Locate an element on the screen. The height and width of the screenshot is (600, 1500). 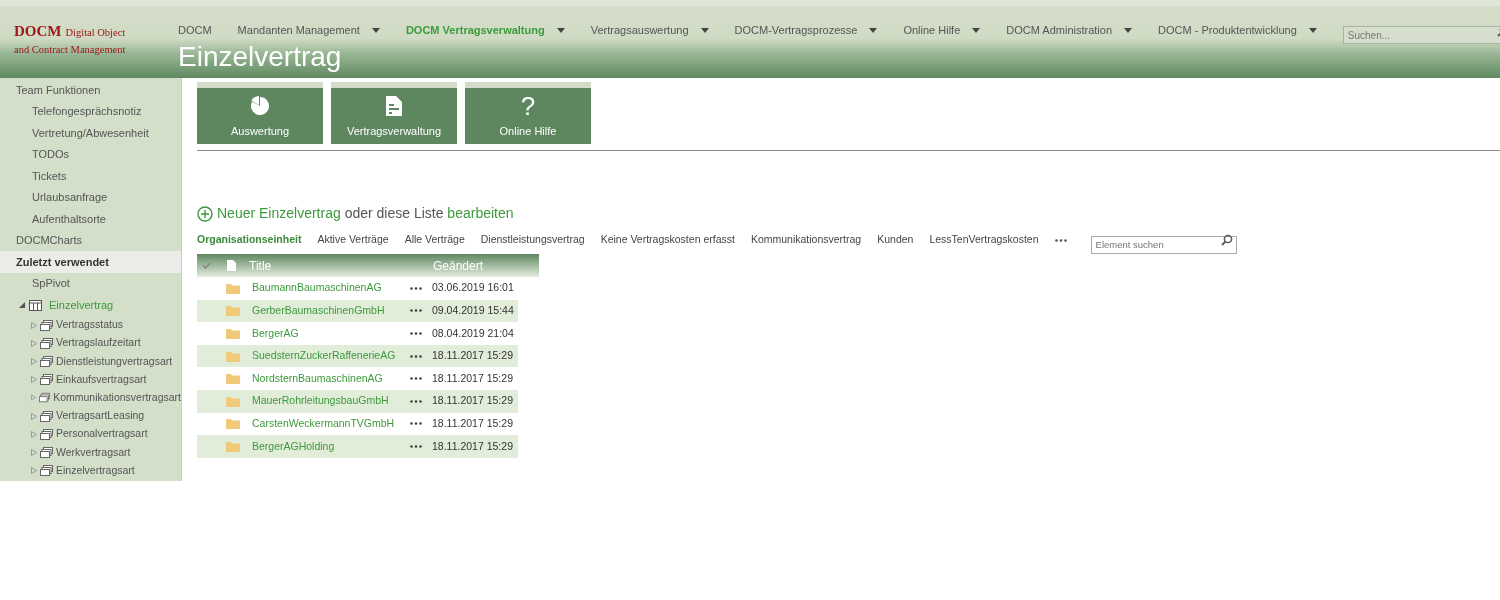
nav-item: Vertragsauswertung is located at coordinates (639, 30).